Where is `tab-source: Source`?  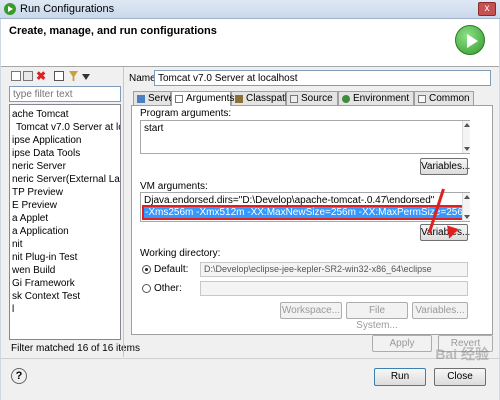 tab-source: Source is located at coordinates (312, 98).